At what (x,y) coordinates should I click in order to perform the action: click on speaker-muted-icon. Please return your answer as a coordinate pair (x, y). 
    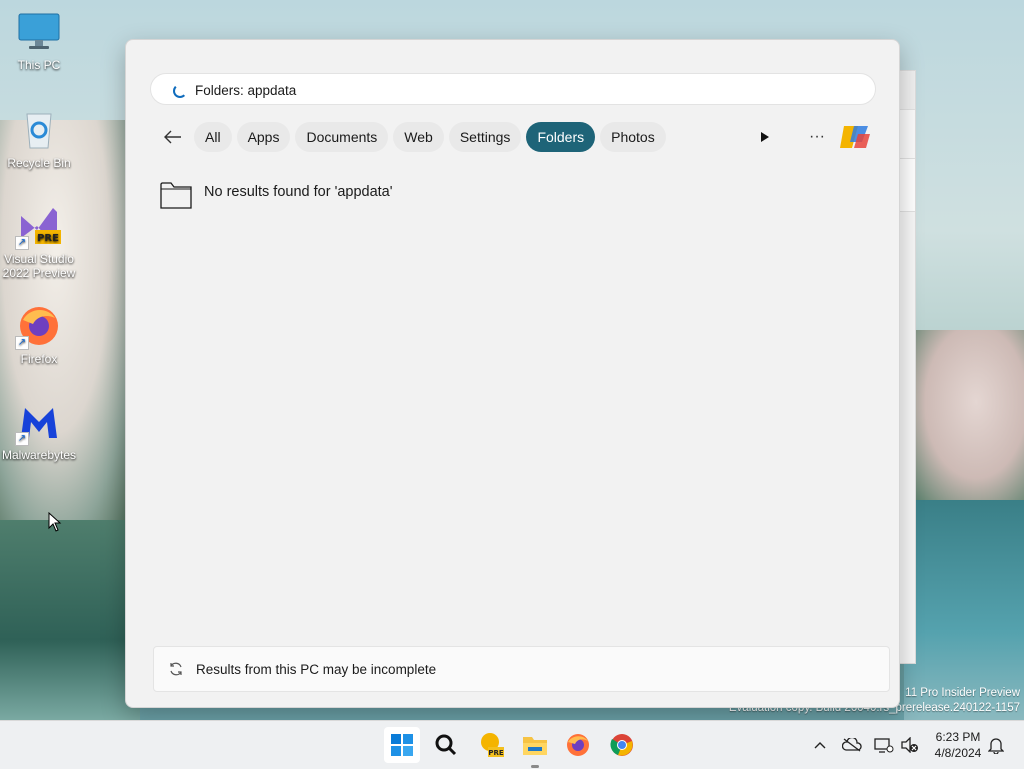
    Looking at the image, I should click on (909, 745).